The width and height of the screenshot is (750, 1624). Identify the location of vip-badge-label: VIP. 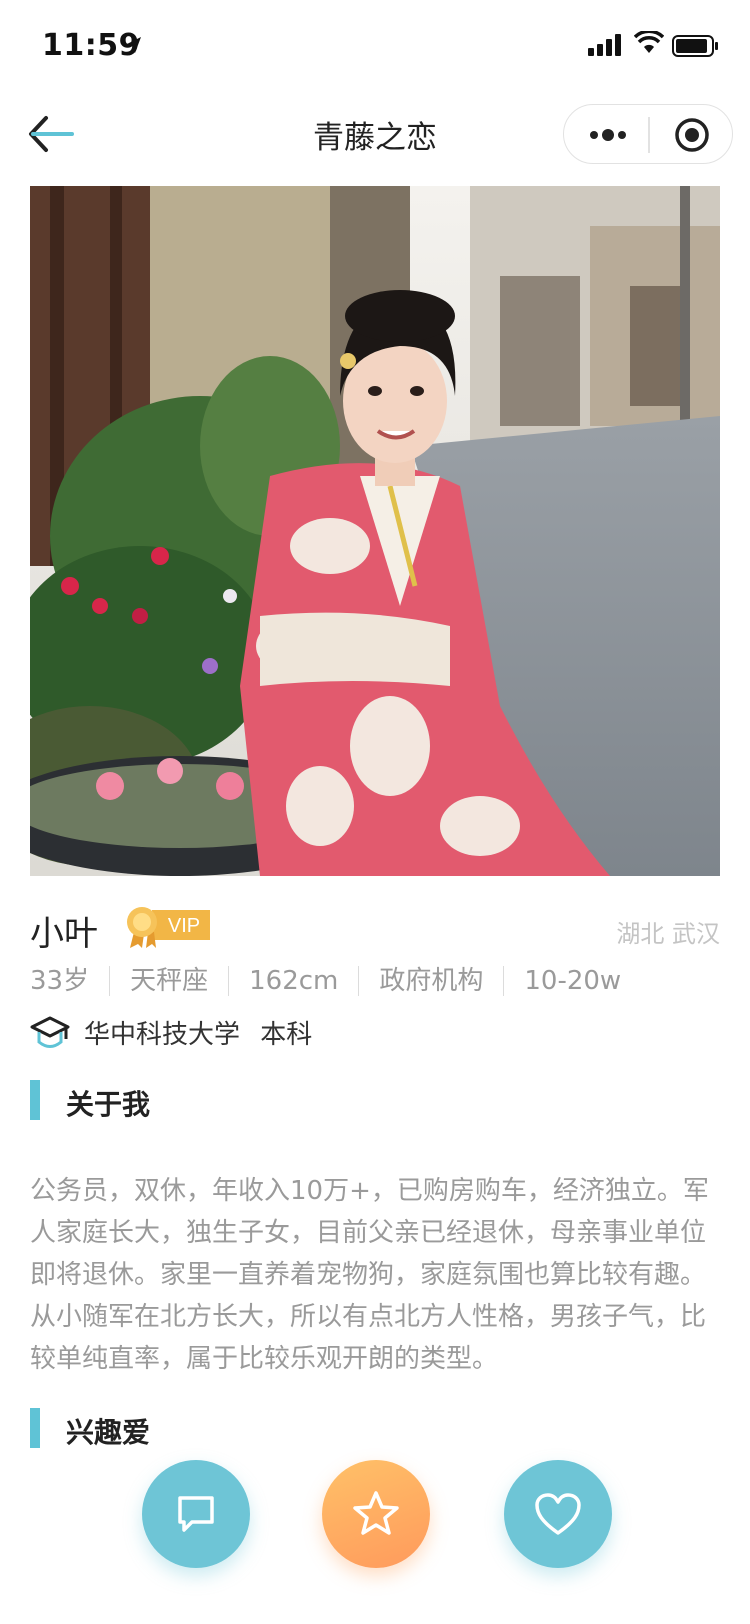
(184, 926).